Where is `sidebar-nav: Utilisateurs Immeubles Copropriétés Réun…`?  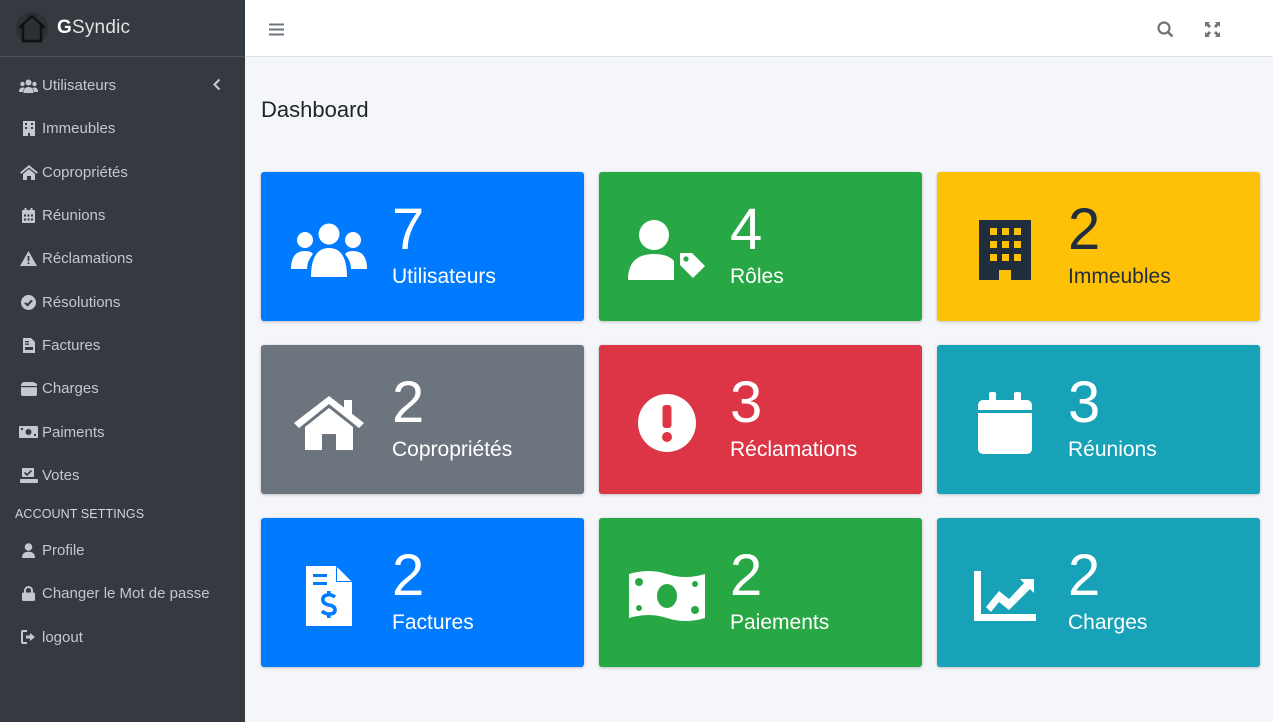 sidebar-nav: Utilisateurs Immeubles Copropriétés Réun… is located at coordinates (122, 277).